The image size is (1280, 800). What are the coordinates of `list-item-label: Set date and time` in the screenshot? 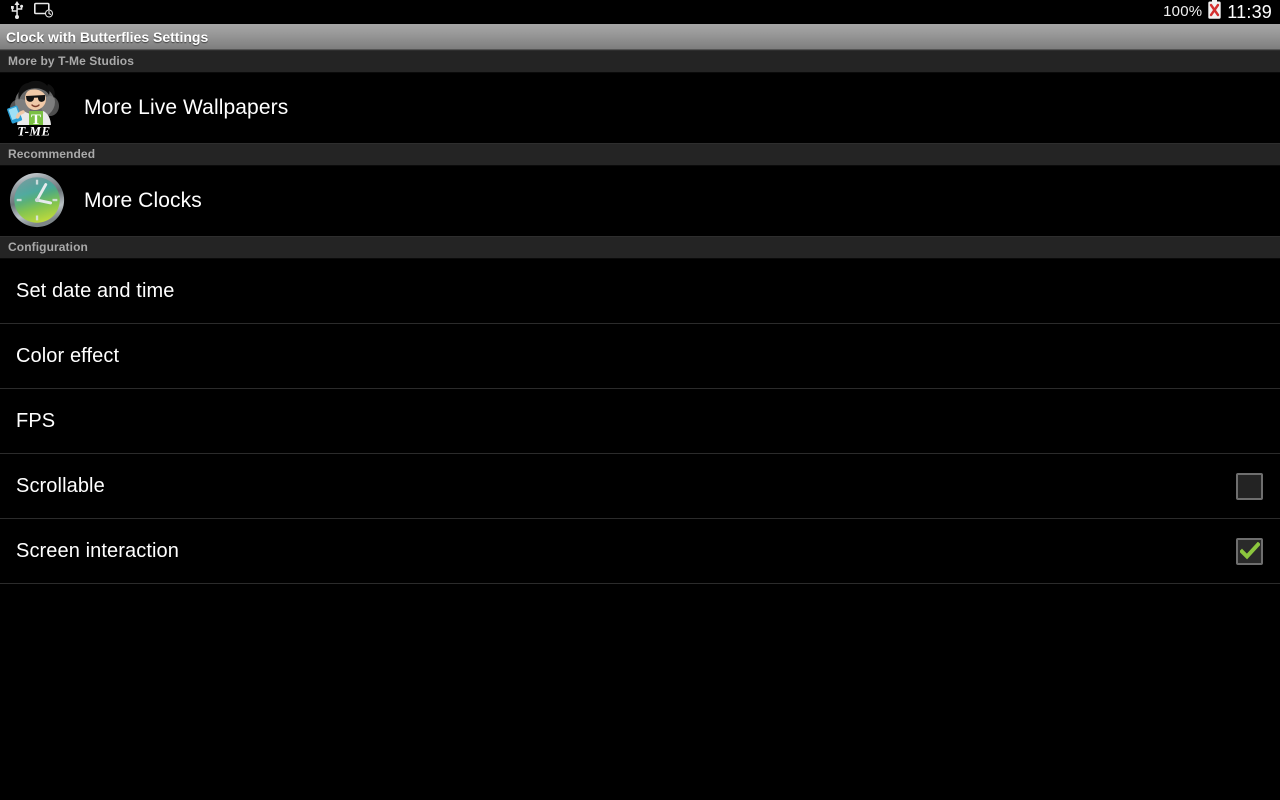 It's located at (95, 290).